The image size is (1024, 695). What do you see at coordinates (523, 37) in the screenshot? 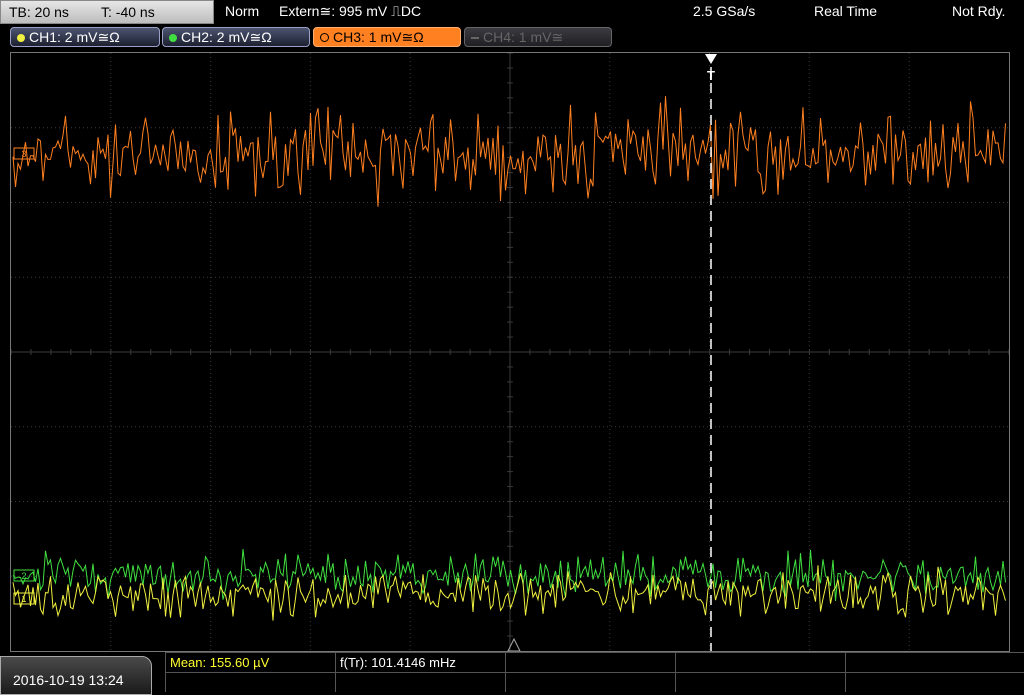
I see `ch4-label: CH4: 1 mV≅` at bounding box center [523, 37].